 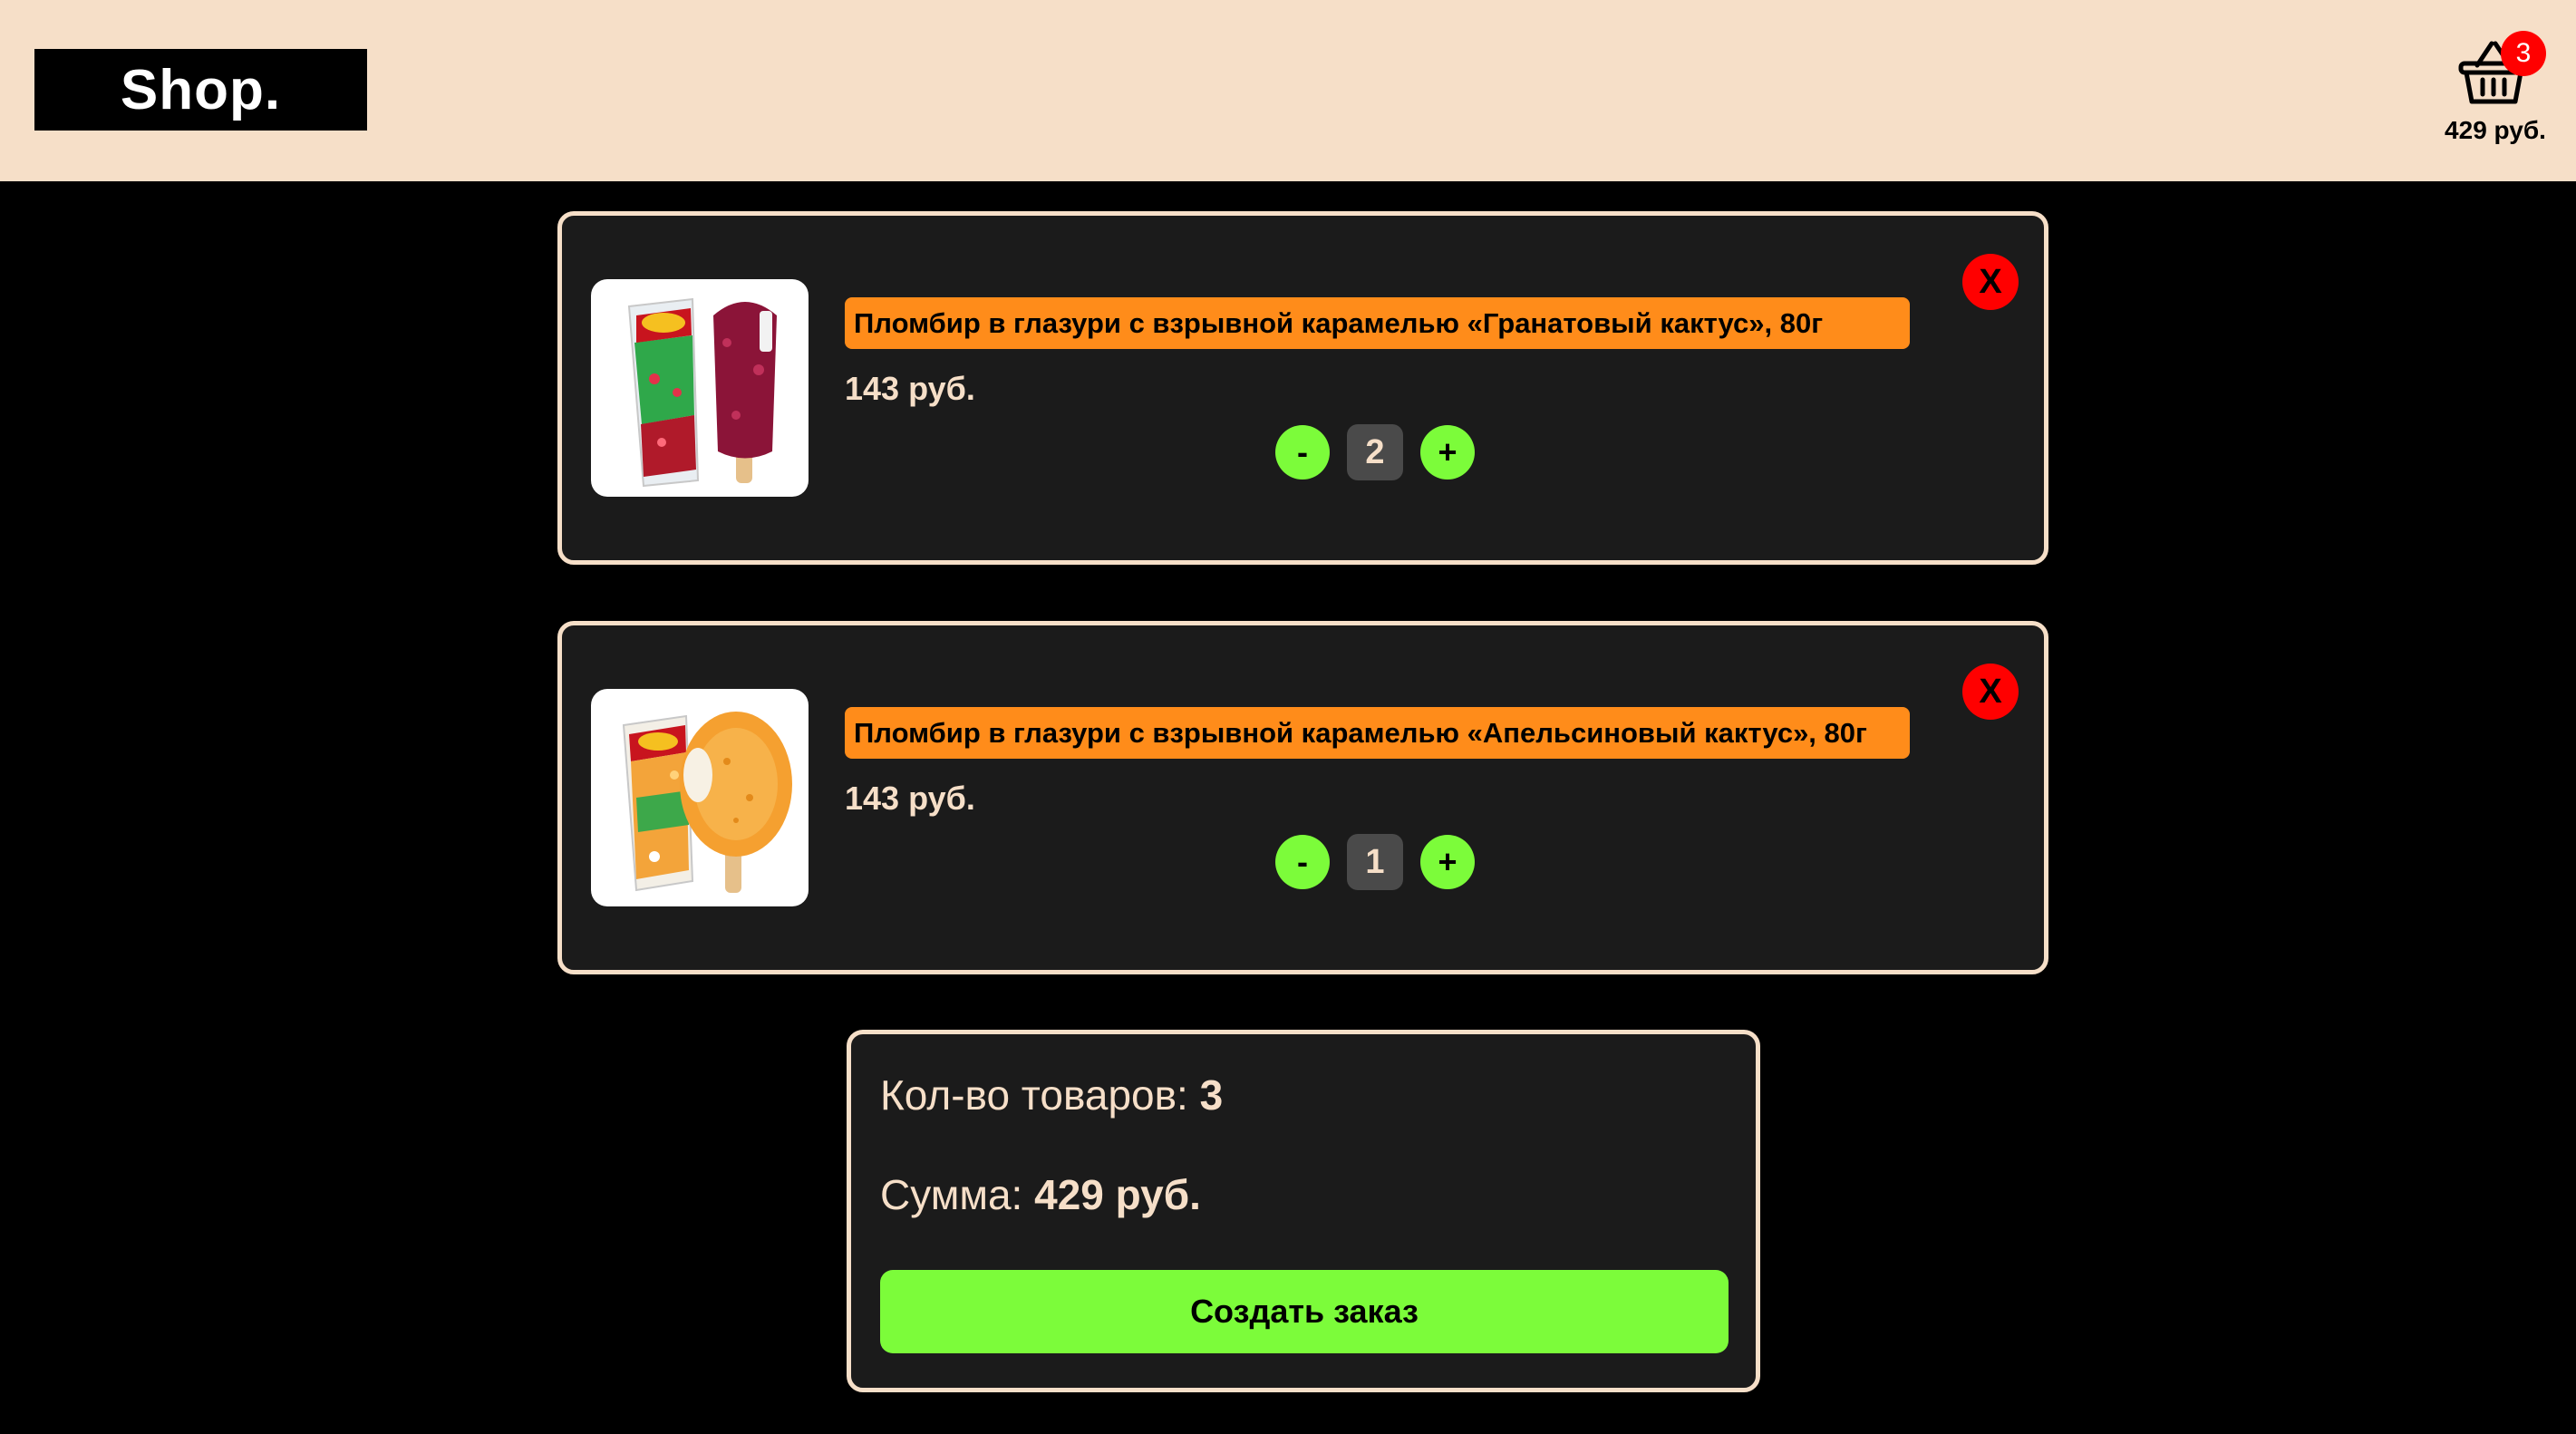 I want to click on items-count-line: Кол-во товаров: 3, so click(x=1051, y=1095).